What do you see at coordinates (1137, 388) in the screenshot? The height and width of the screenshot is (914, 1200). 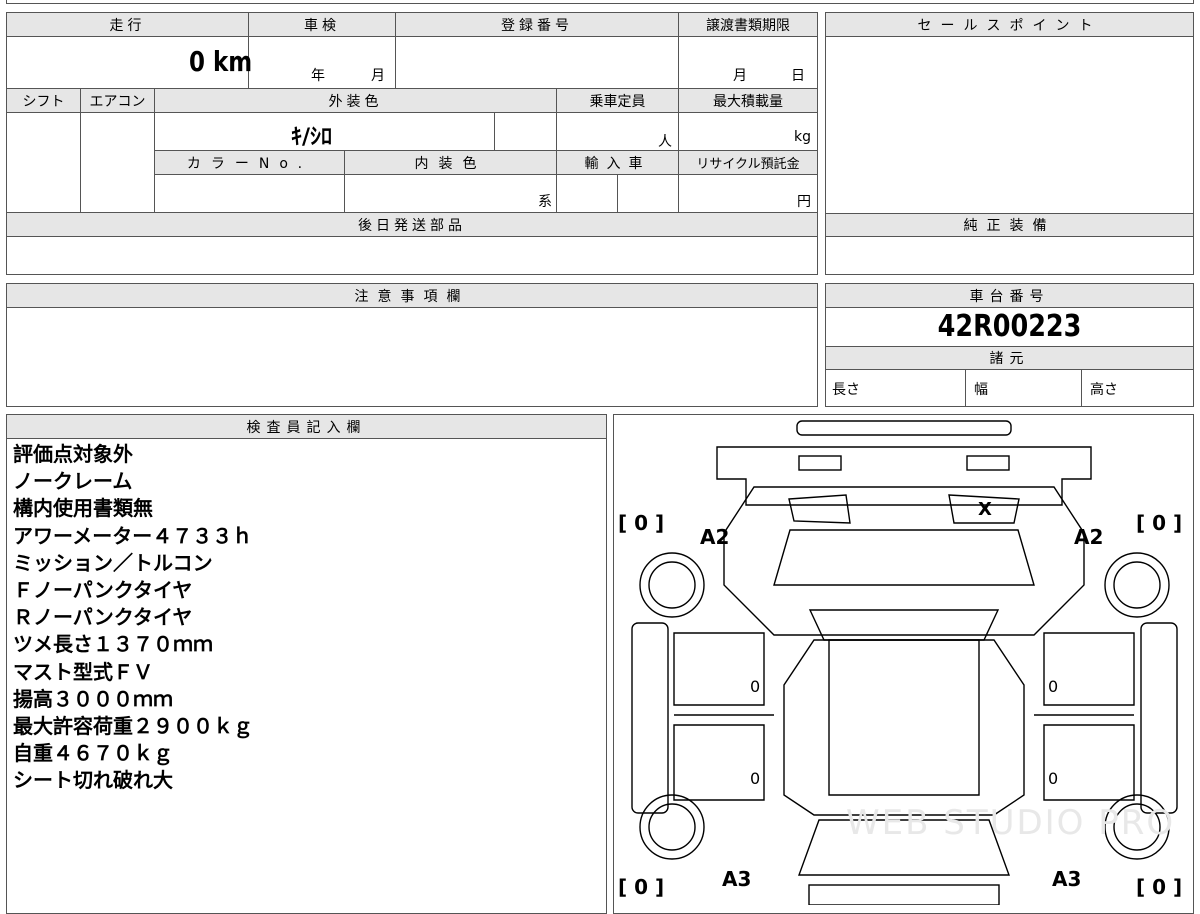 I see `spec-height-cell: 高さ` at bounding box center [1137, 388].